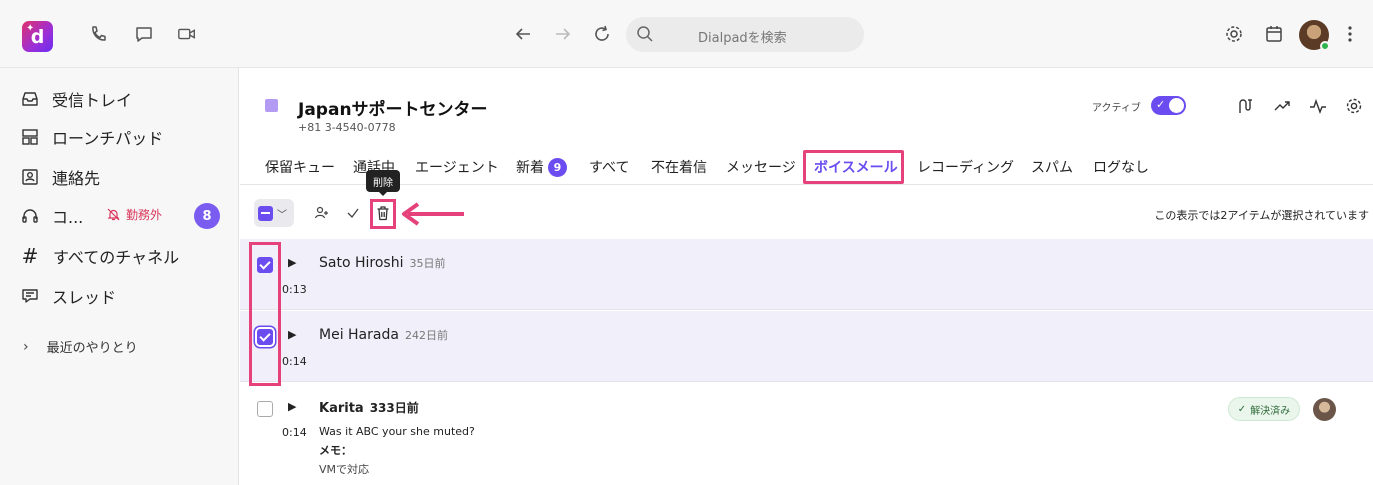 This screenshot has width=1373, height=485. I want to click on tab-agents: エージェント, so click(457, 167).